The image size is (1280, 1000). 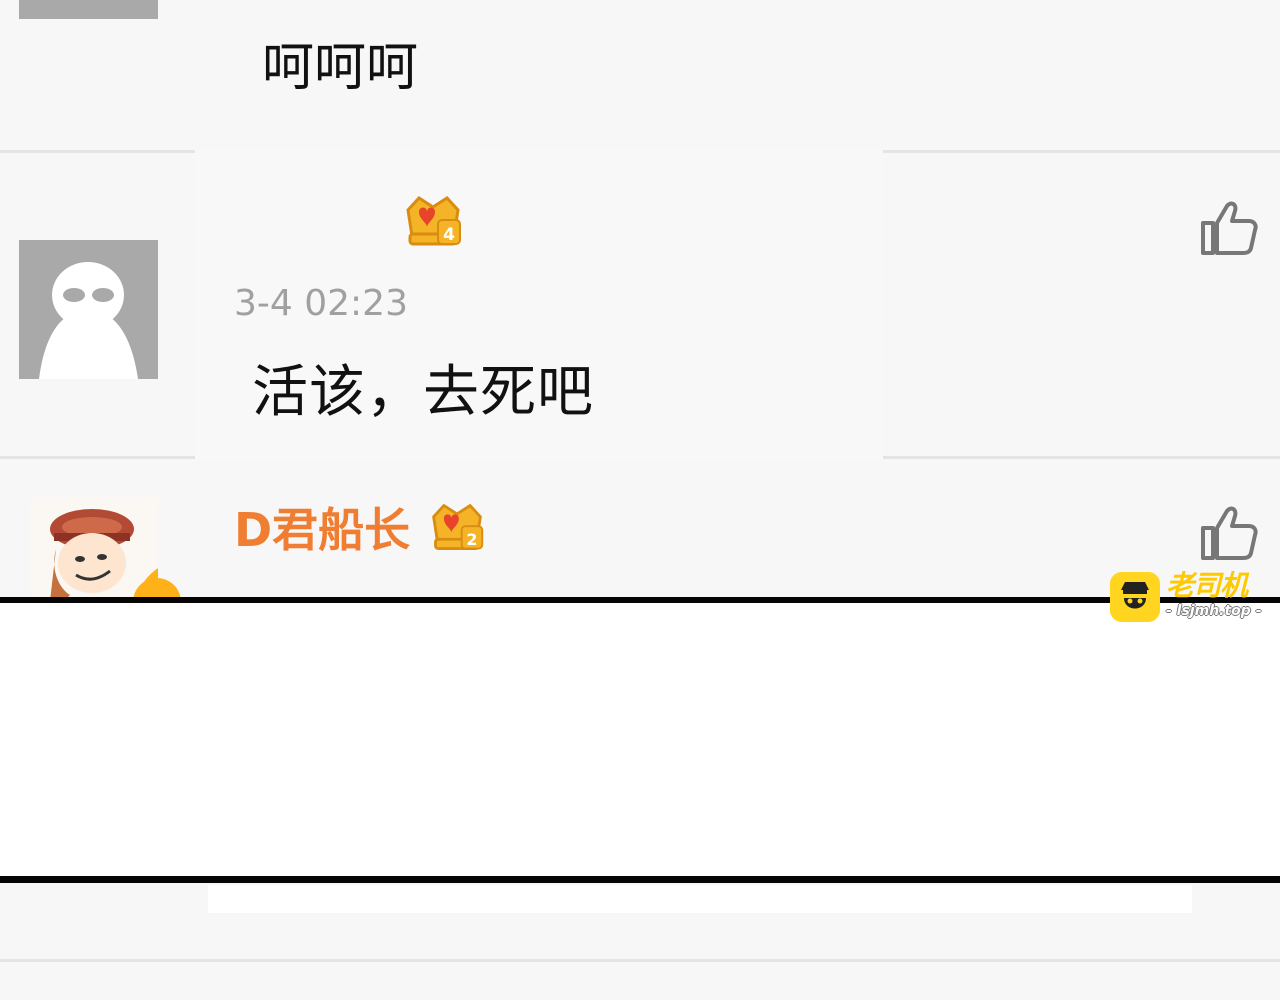 What do you see at coordinates (640, 879) in the screenshot?
I see `panel-border-bottom` at bounding box center [640, 879].